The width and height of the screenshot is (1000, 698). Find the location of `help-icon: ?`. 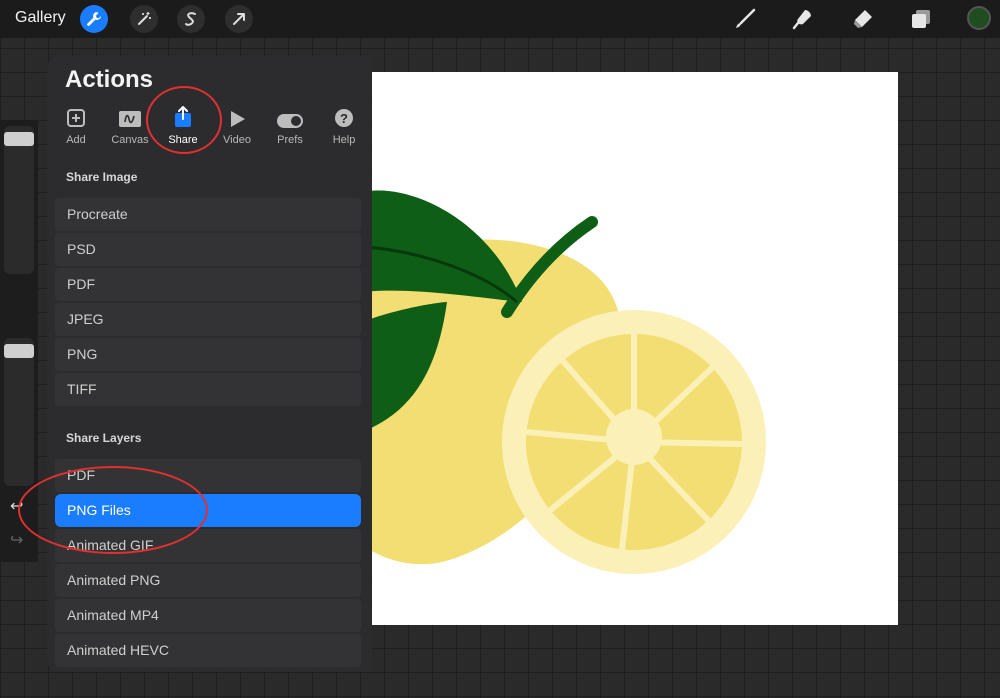

help-icon: ? is located at coordinates (344, 117).